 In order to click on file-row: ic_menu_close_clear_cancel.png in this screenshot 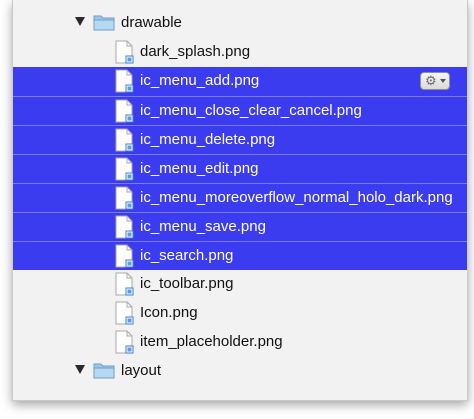, I will do `click(240, 110)`.